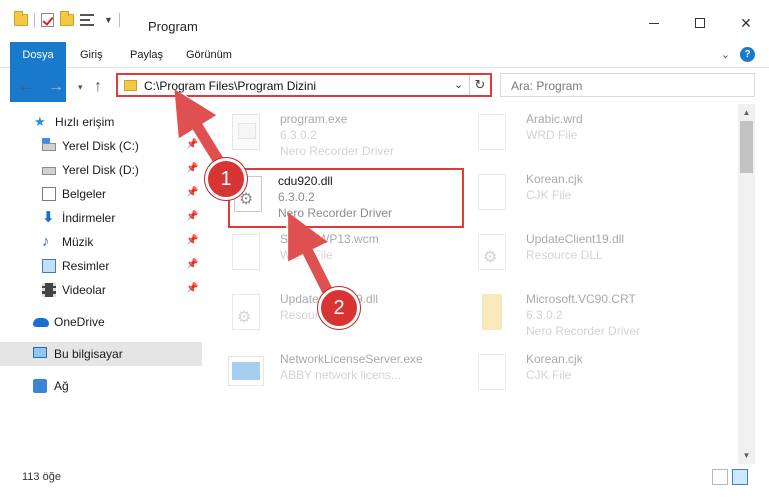 The width and height of the screenshot is (769, 501). Describe the element at coordinates (725, 54) in the screenshot. I see `chevron-down-icon: ⌄` at that location.